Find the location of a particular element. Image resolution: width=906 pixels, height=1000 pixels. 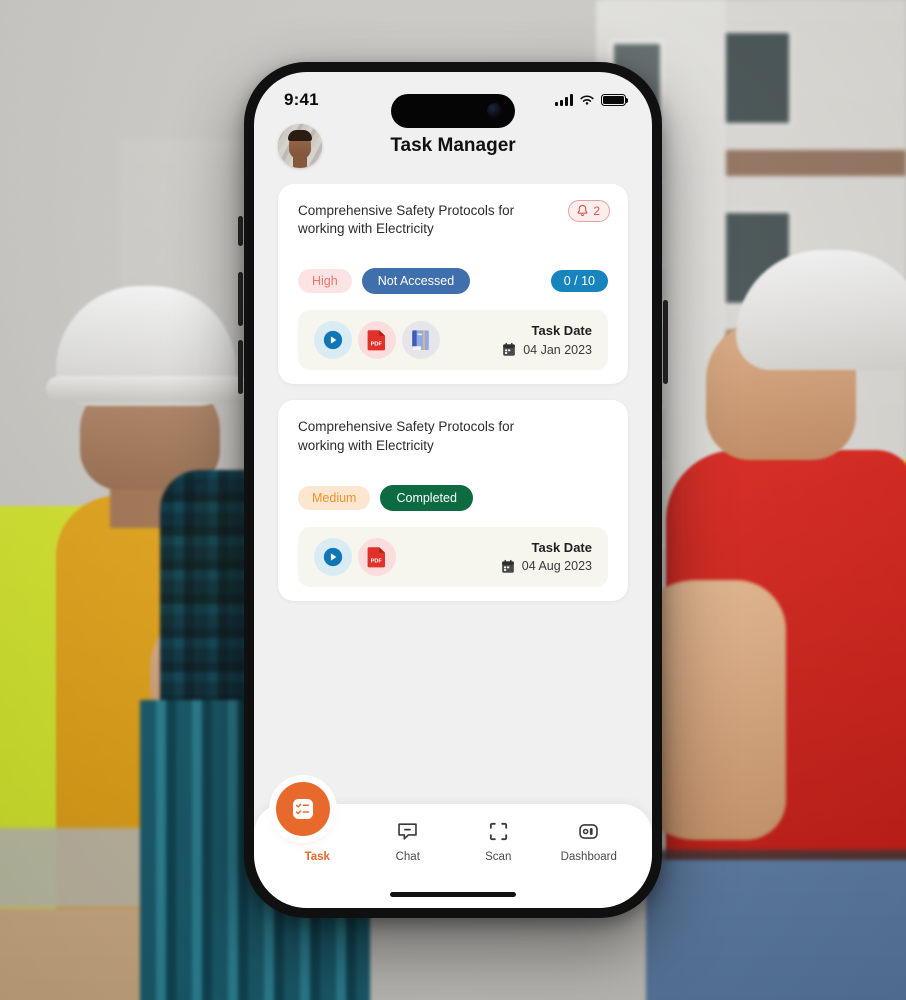

attachment-row: PDF Task Date 04 Jan 2023 is located at coordinates (453, 340).